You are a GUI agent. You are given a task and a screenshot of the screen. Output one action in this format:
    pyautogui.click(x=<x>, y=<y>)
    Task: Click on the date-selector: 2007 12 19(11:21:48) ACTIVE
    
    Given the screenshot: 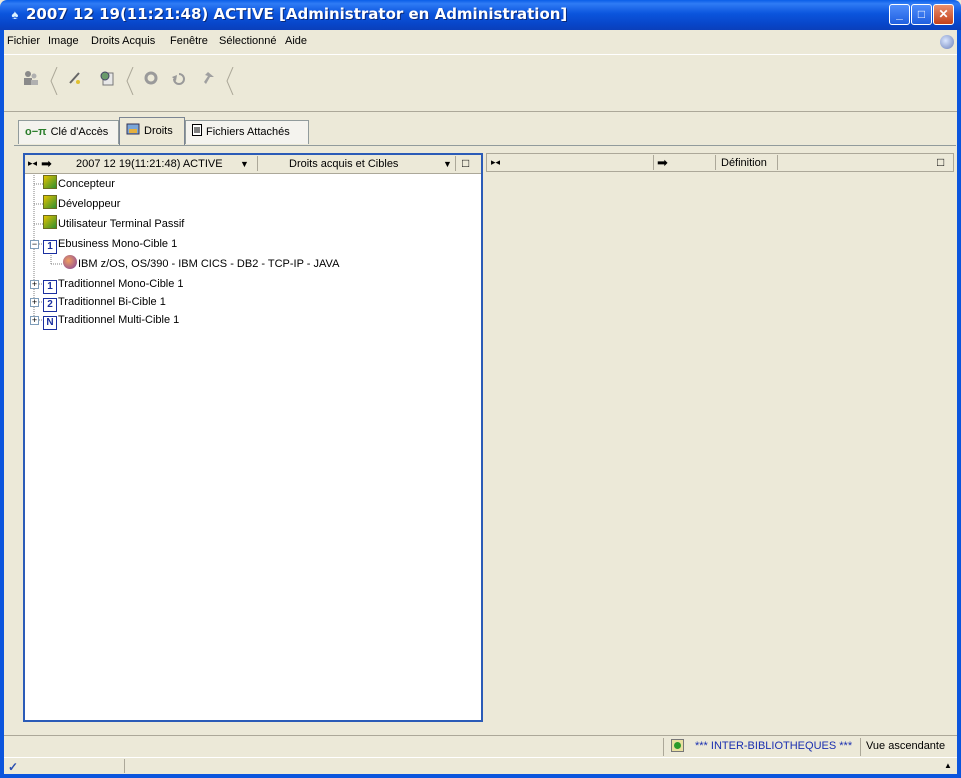 What is the action you would take?
    pyautogui.click(x=149, y=164)
    